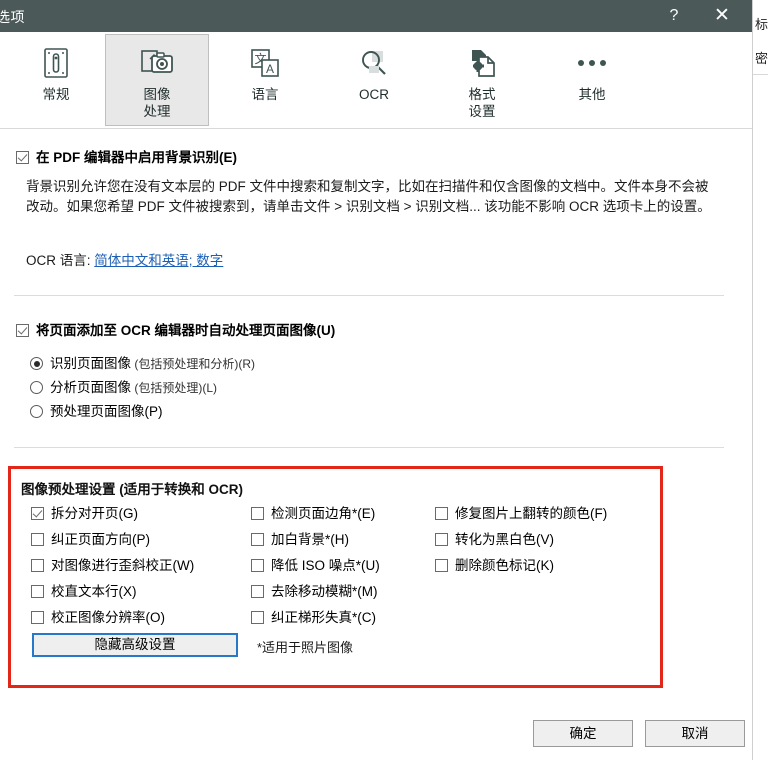 This screenshot has width=768, height=760. I want to click on checkbox-deskew-image: 对图像进行歪斜校正(W), so click(112, 566).